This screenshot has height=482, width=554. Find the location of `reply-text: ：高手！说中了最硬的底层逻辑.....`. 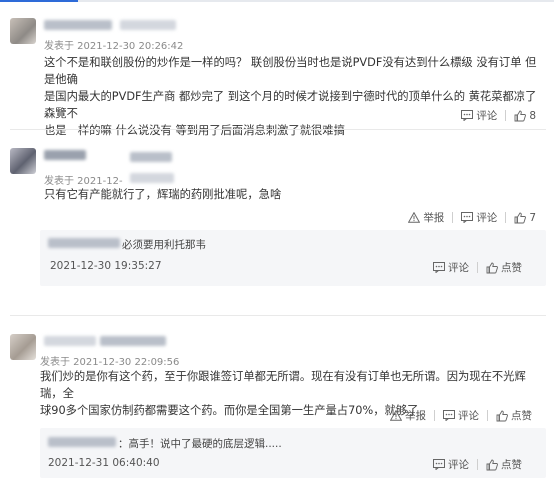

reply-text: ：高手！说中了最硬的底层逻辑..... is located at coordinates (200, 444).